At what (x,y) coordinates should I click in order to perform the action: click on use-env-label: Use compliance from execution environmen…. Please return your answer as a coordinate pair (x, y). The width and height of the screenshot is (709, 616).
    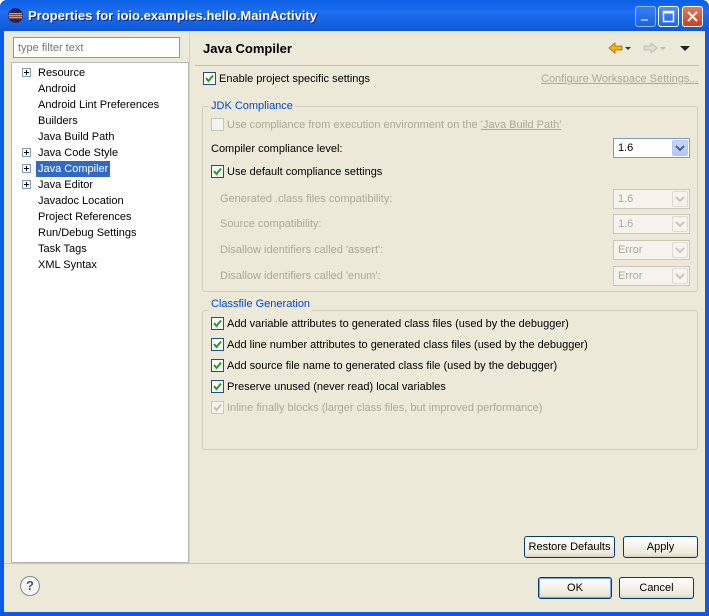
    Looking at the image, I should click on (394, 125).